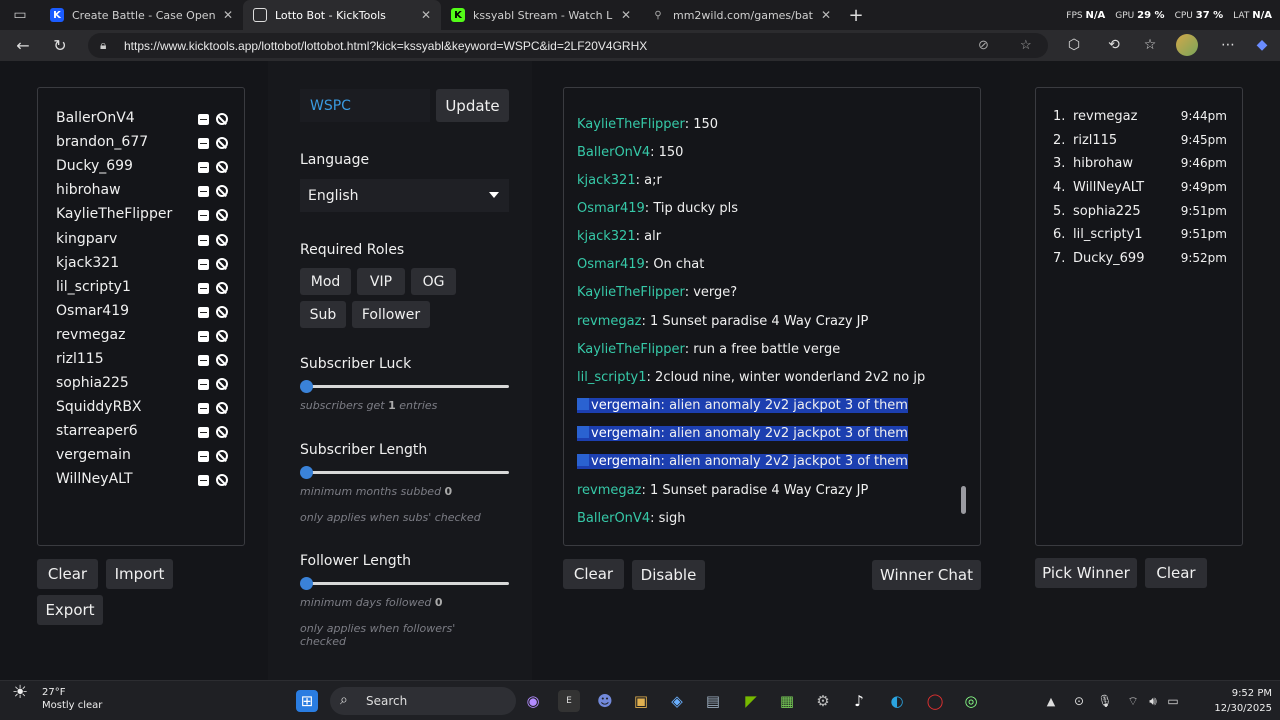 The image size is (1280, 720). Describe the element at coordinates (963, 500) in the screenshot. I see `chat-scrollbar` at that location.